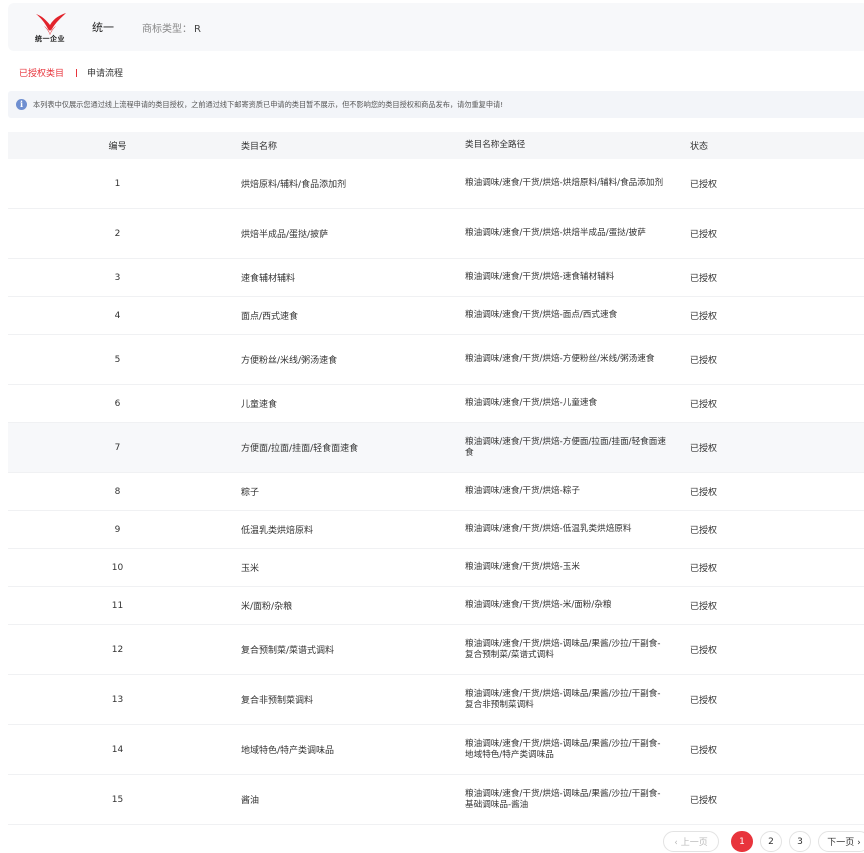 Image resolution: width=864 pixels, height=853 pixels. What do you see at coordinates (294, 185) in the screenshot?
I see `row-category-name: 烘焙原料/辅料/食品添加剂` at bounding box center [294, 185].